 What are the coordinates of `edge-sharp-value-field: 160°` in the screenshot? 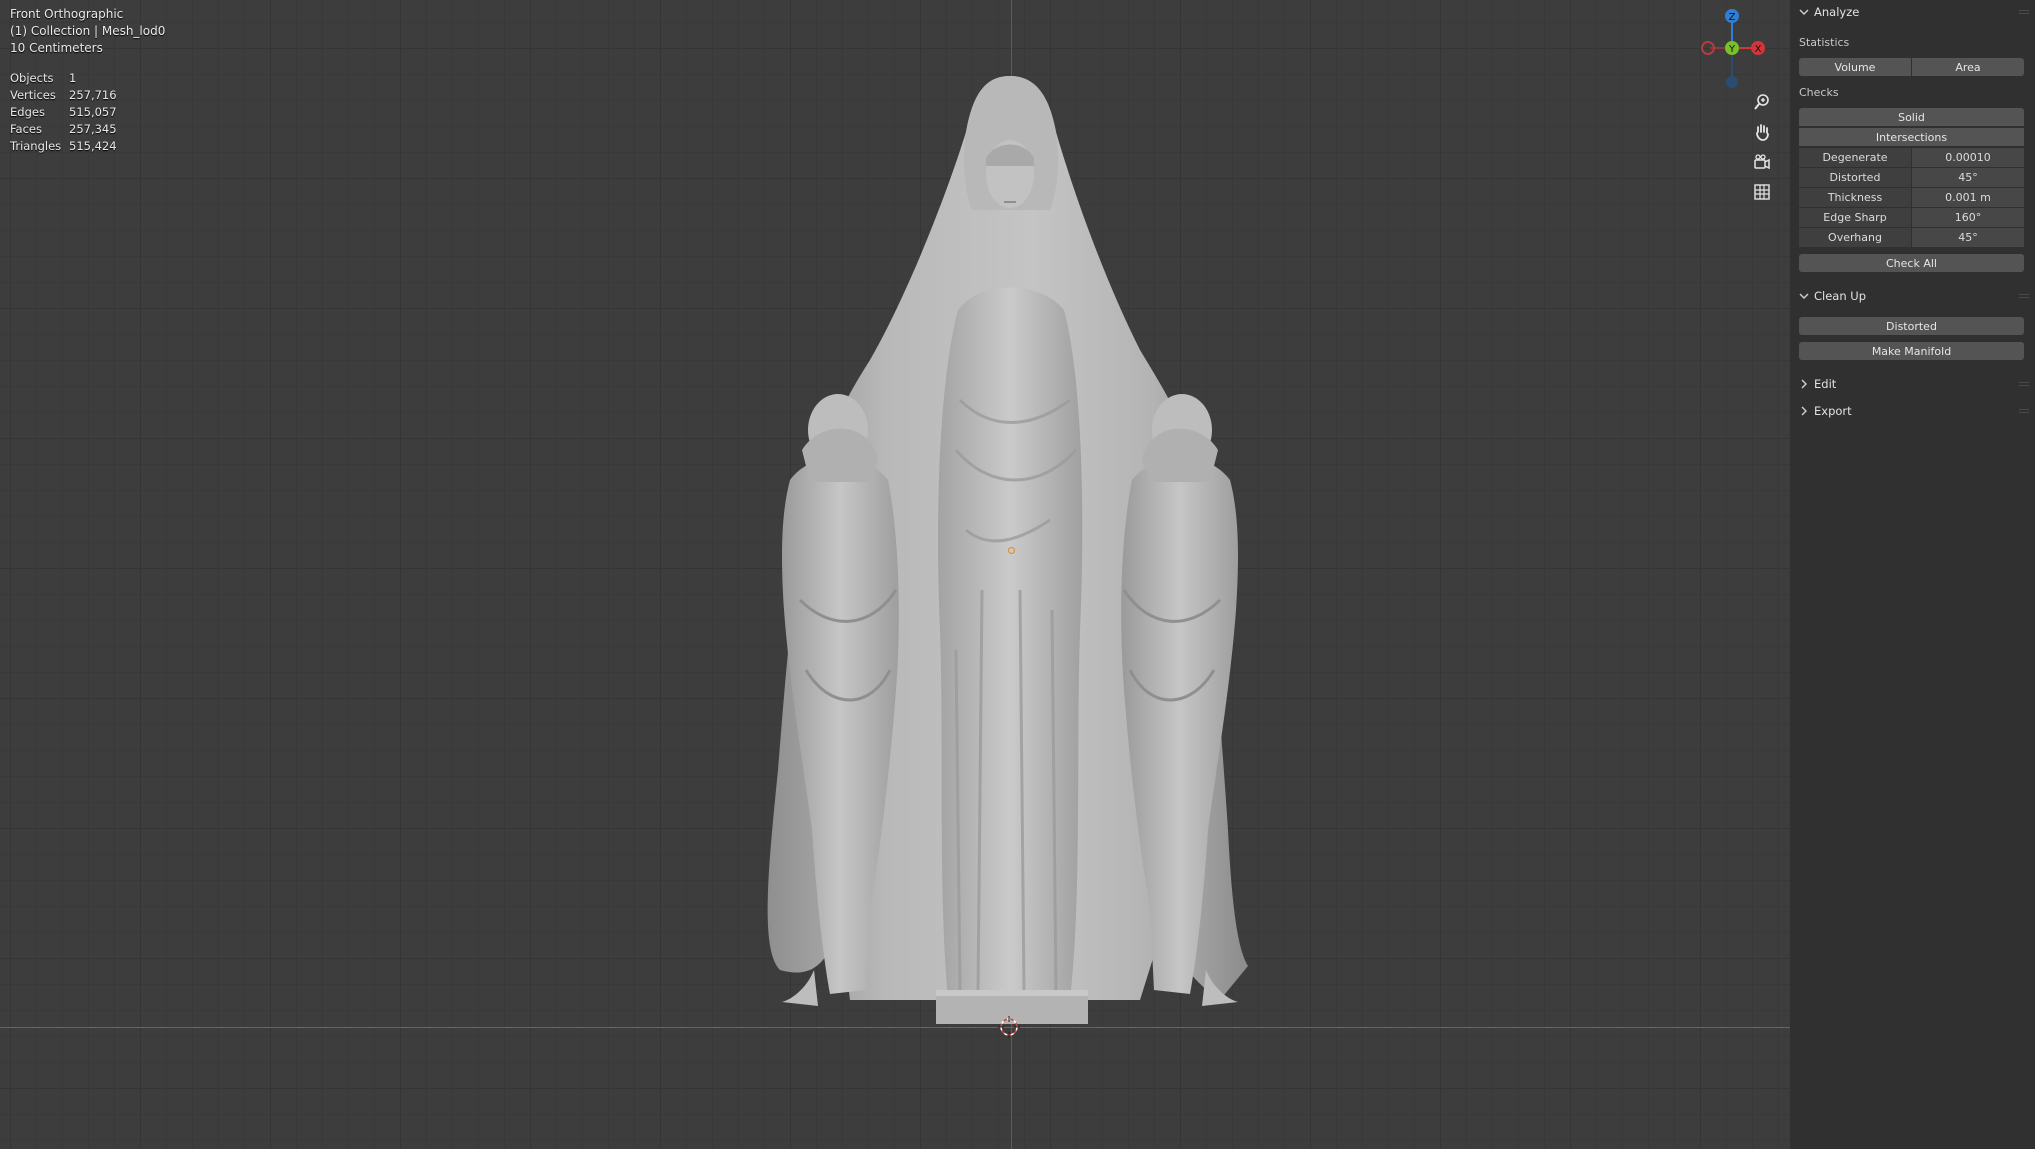 It's located at (1968, 217).